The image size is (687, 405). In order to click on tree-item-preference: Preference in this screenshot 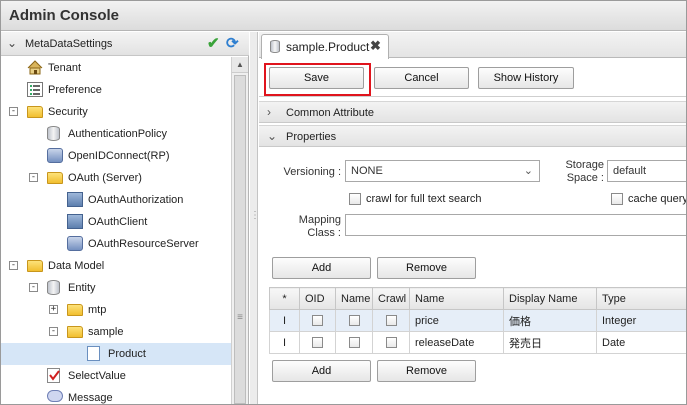, I will do `click(116, 90)`.